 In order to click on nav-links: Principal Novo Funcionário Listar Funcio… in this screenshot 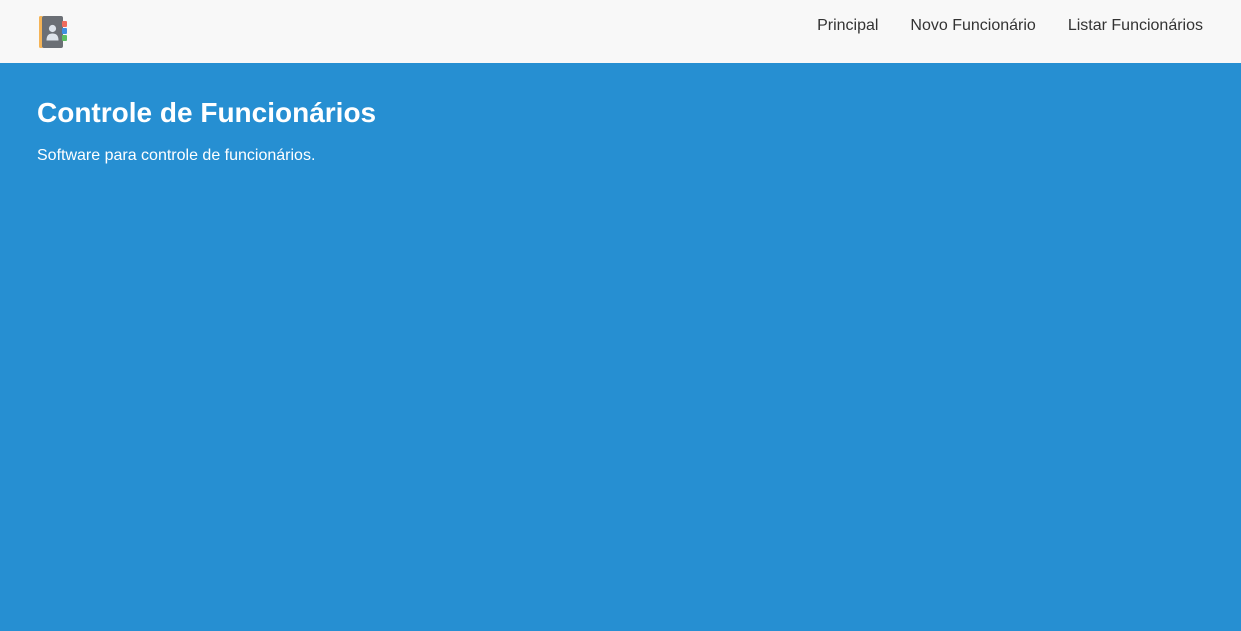, I will do `click(994, 28)`.